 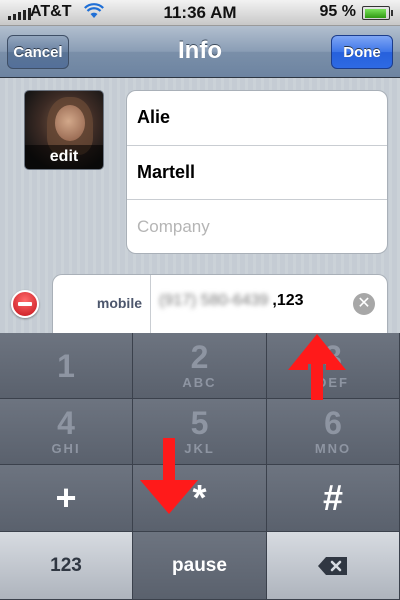 I want to click on key-digit: 2, so click(x=199, y=357).